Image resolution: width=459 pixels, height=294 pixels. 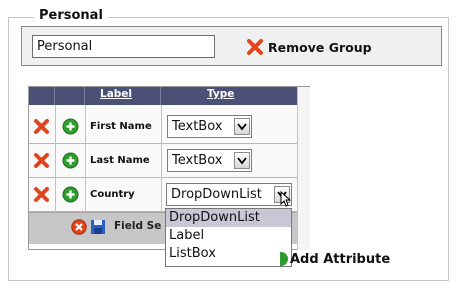 What do you see at coordinates (112, 194) in the screenshot?
I see `row-label: Country` at bounding box center [112, 194].